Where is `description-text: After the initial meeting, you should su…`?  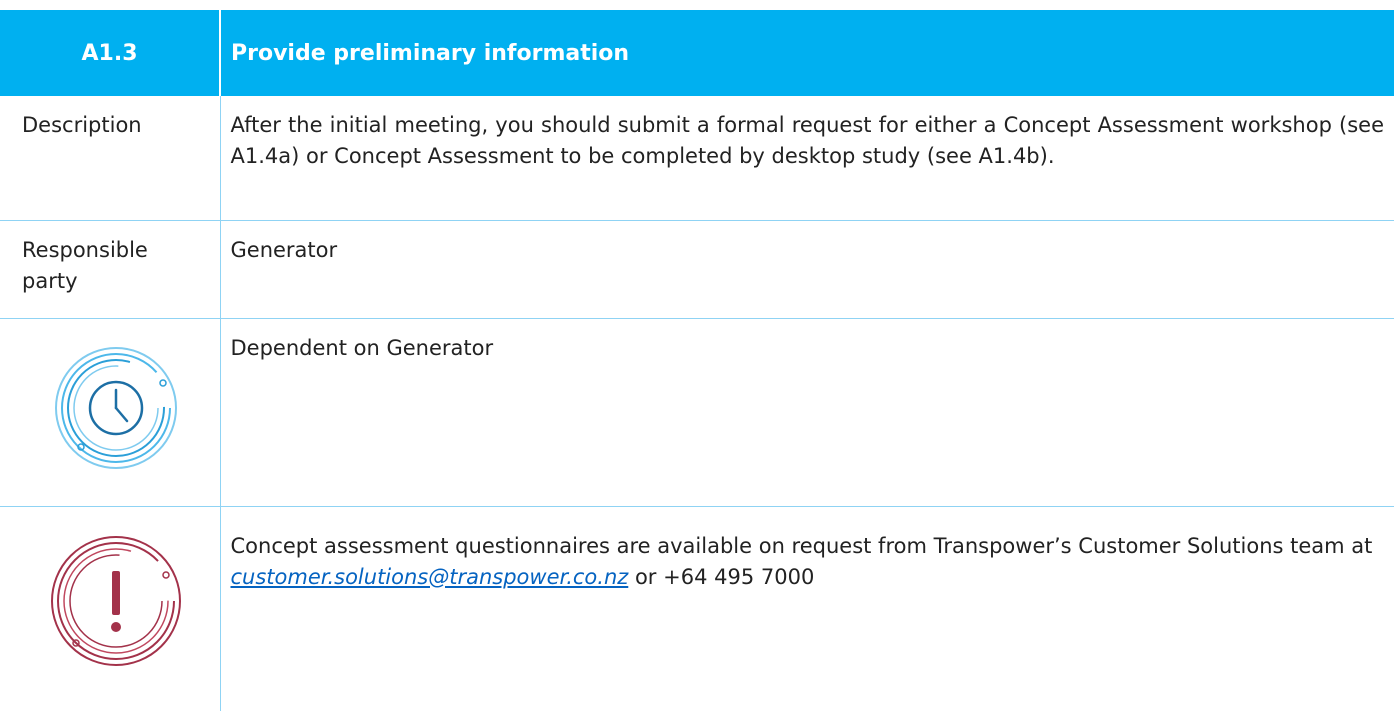
description-text: After the initial meeting, you should su… is located at coordinates (807, 158).